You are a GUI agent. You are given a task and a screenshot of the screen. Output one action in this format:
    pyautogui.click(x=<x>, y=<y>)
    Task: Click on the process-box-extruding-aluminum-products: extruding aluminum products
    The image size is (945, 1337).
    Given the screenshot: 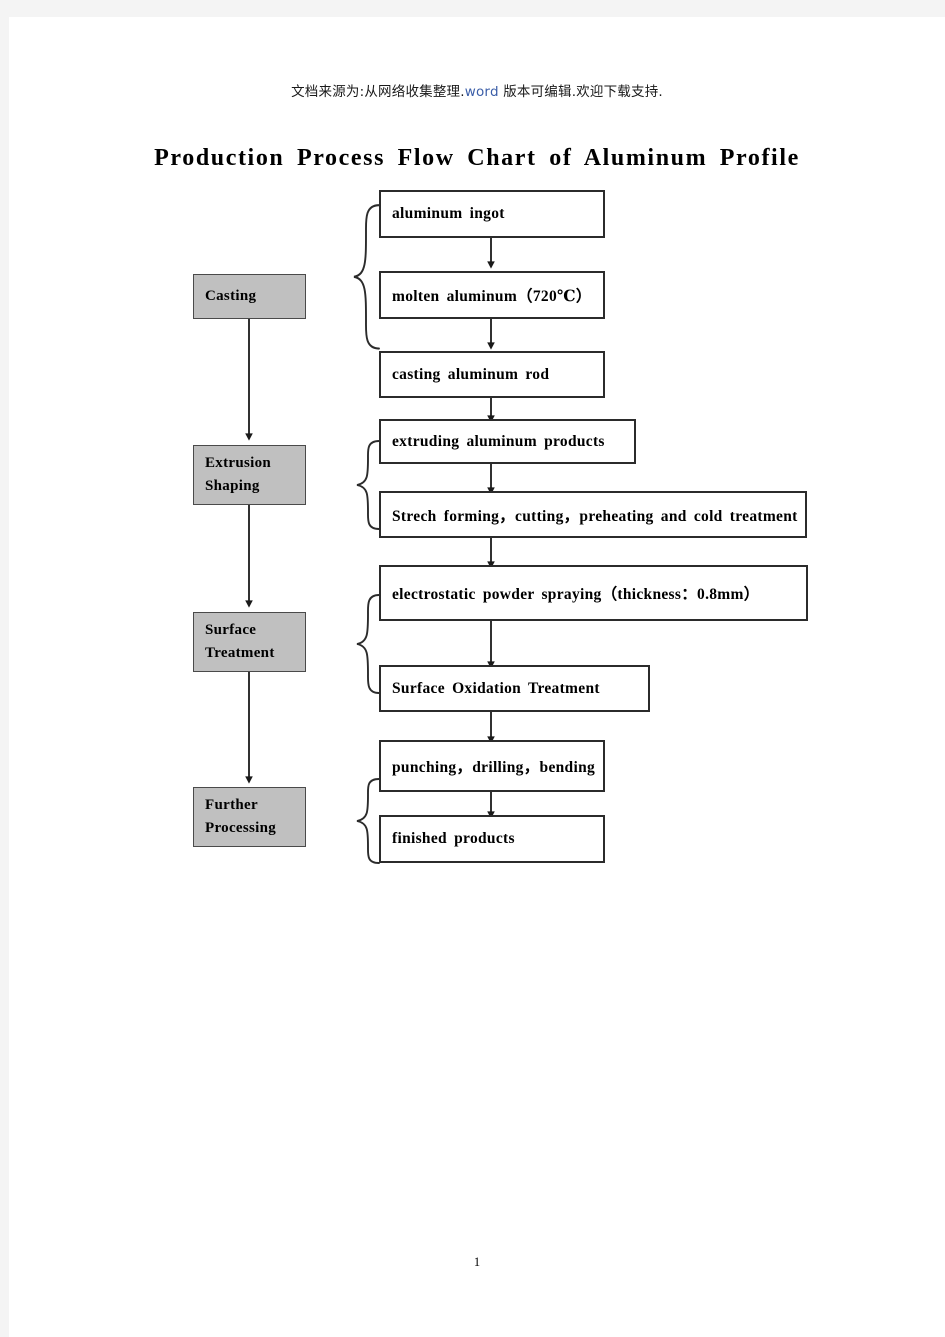 What is the action you would take?
    pyautogui.click(x=507, y=441)
    